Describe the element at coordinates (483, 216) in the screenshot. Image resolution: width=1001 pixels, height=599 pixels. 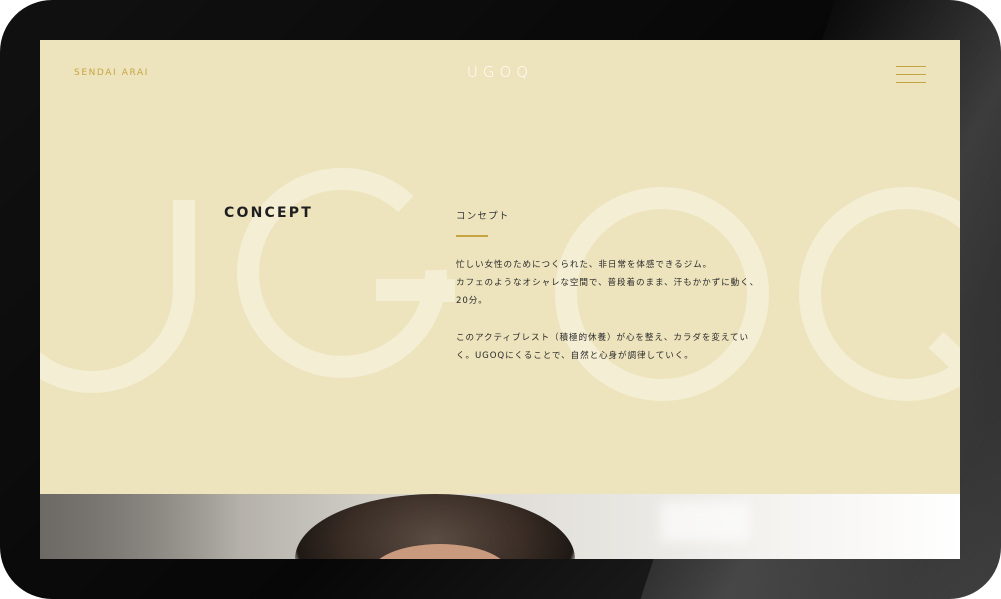
I see `concept-subheading: コンセプト` at that location.